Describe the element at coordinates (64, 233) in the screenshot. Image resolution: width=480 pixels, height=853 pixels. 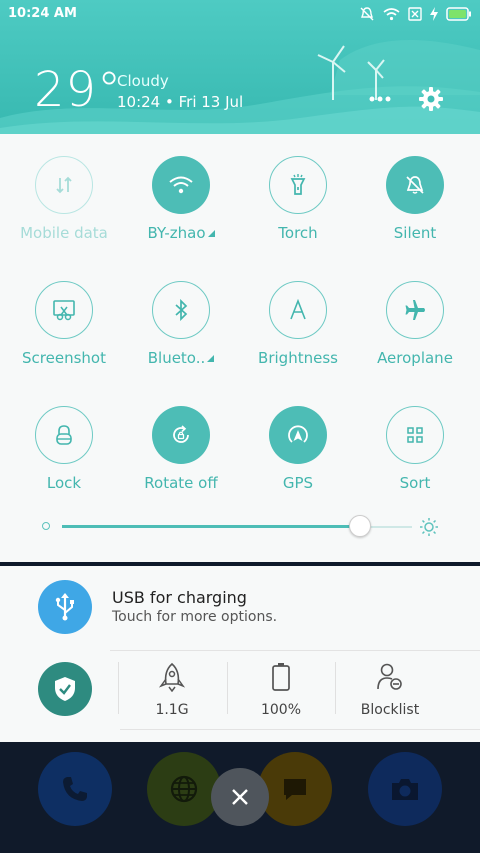
I see `tile-label: Mobile data` at that location.